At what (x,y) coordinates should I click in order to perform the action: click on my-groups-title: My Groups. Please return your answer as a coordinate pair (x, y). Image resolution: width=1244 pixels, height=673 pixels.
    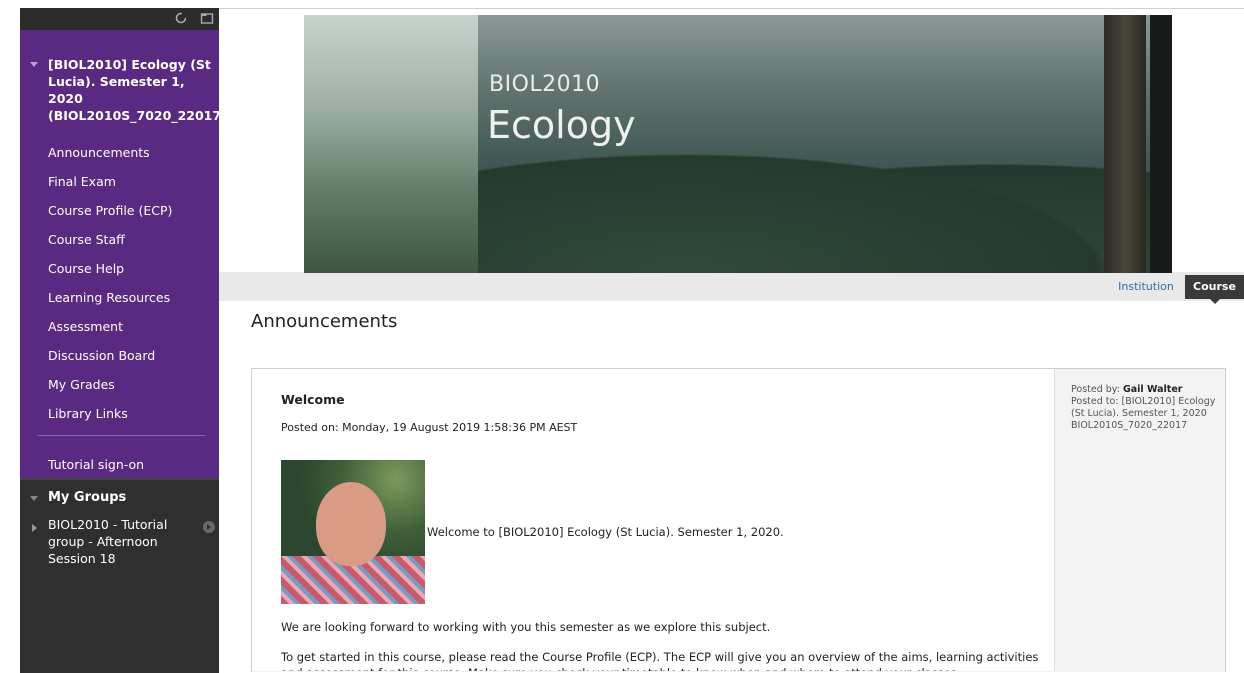
    Looking at the image, I should click on (87, 497).